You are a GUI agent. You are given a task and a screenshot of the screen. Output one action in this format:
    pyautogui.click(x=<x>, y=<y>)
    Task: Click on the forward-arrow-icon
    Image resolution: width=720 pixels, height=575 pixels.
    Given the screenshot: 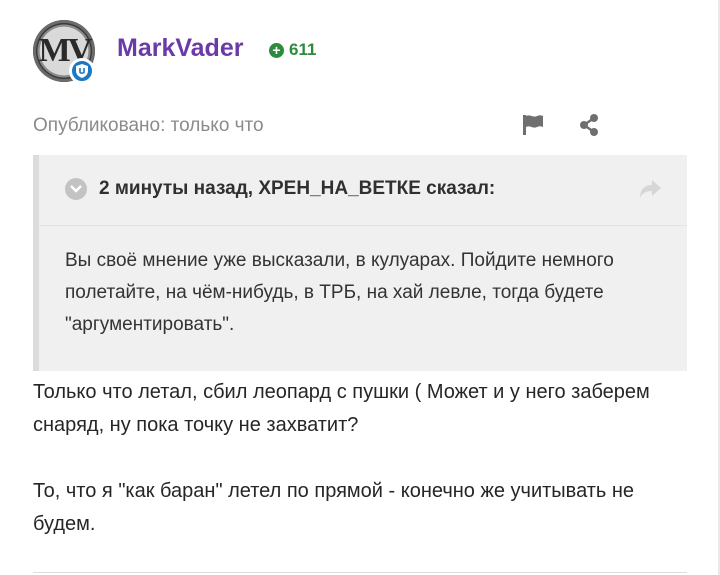 What is the action you would take?
    pyautogui.click(x=651, y=189)
    